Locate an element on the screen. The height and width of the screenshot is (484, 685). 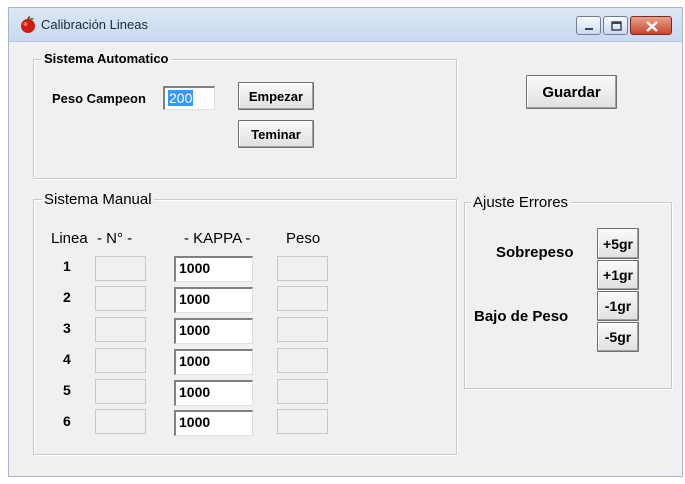
close-icon is located at coordinates (652, 26).